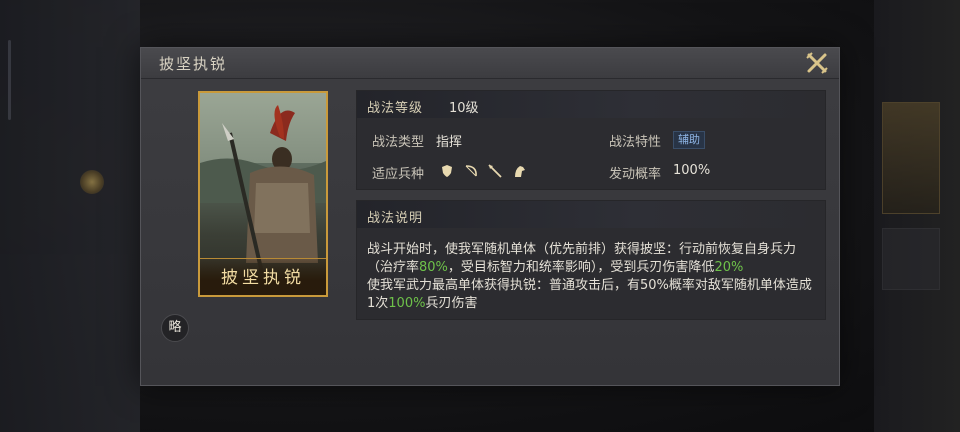 Image resolution: width=960 pixels, height=432 pixels. I want to click on background-slot, so click(911, 259).